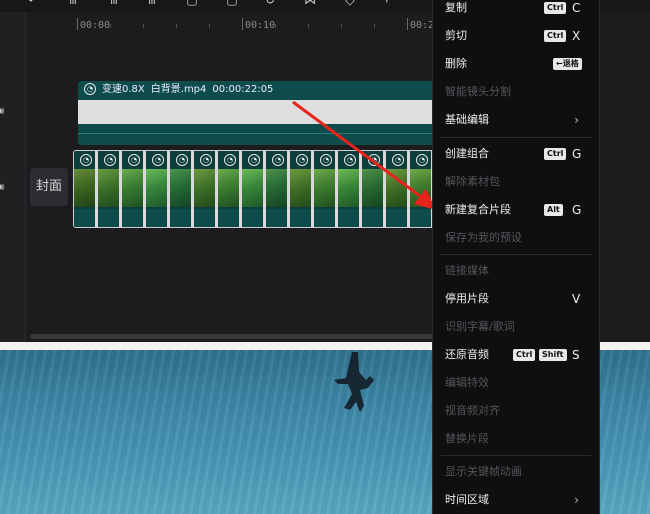  Describe the element at coordinates (467, 153) in the screenshot. I see `menu-item-label: 创建组合` at that location.